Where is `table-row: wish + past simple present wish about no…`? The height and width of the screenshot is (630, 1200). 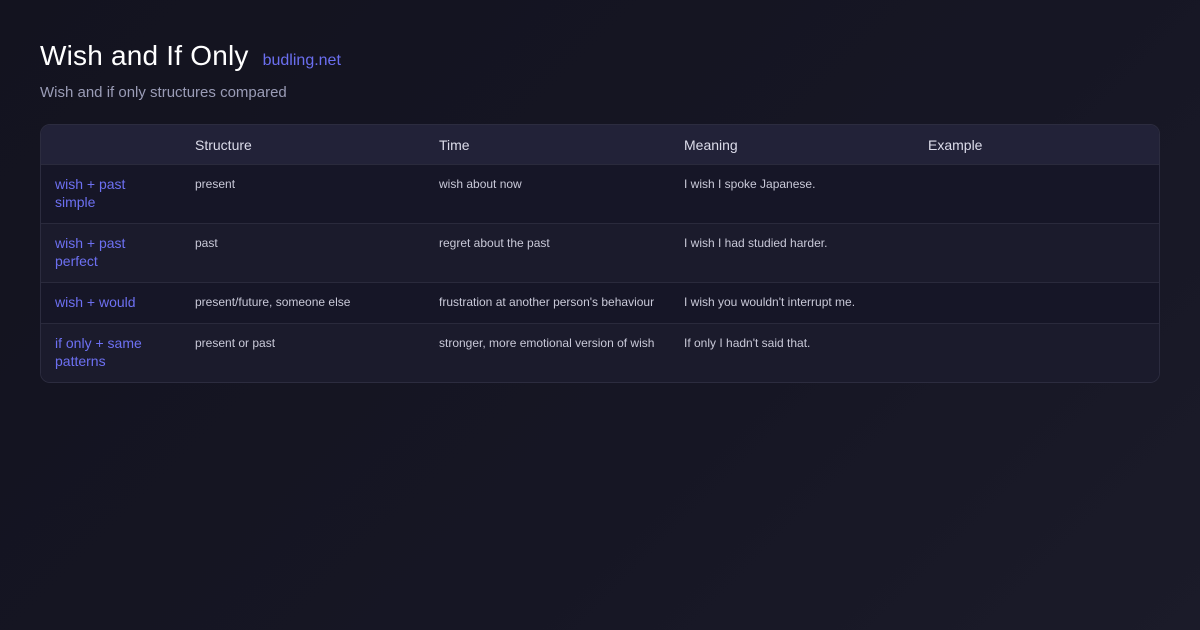
table-row: wish + past simple present wish about no… is located at coordinates (600, 194).